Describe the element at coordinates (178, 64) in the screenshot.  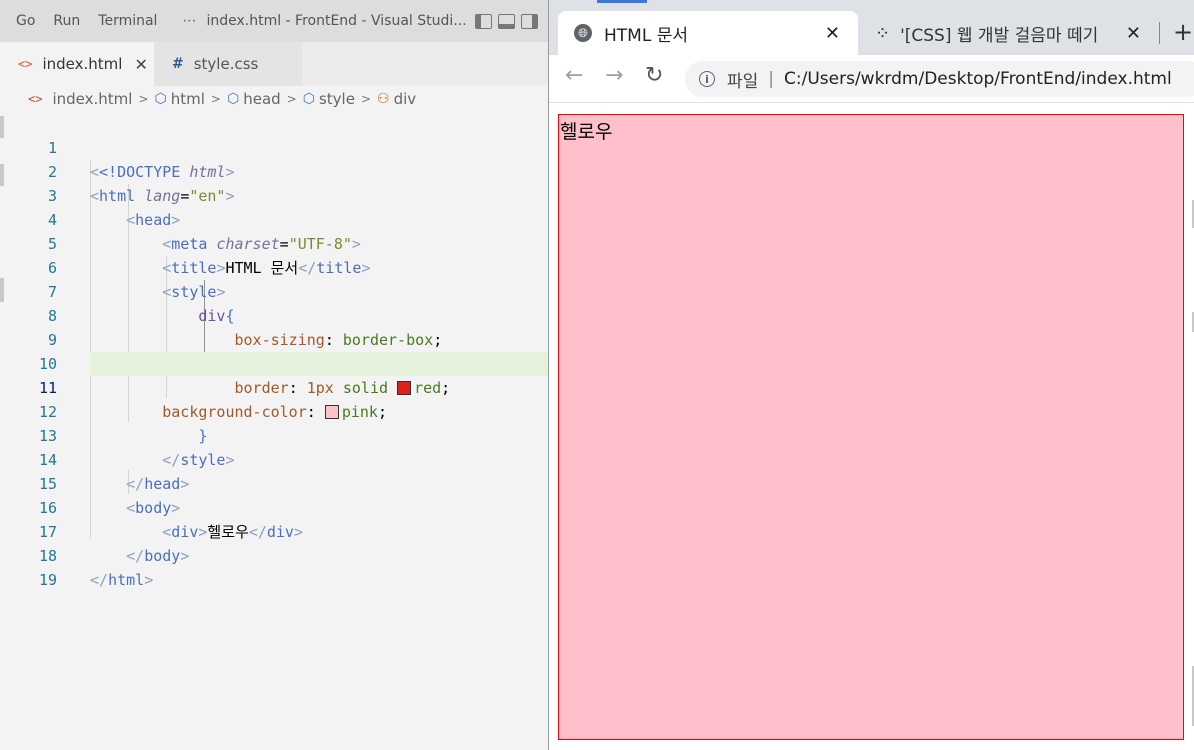
I see `css-file-icon: #` at that location.